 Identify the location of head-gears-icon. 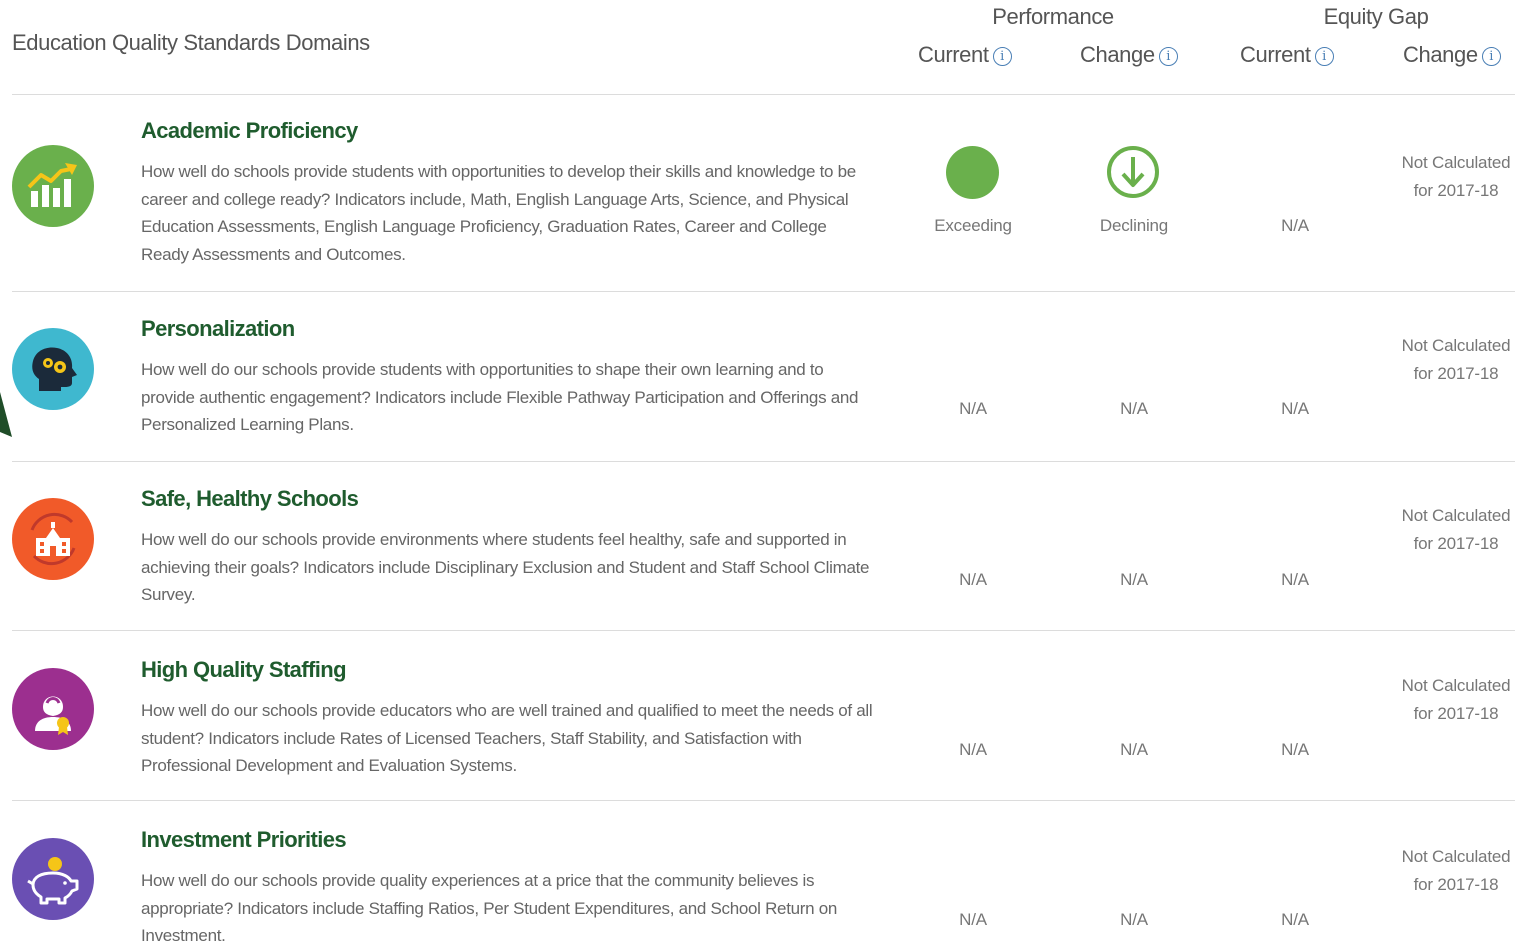
(53, 369).